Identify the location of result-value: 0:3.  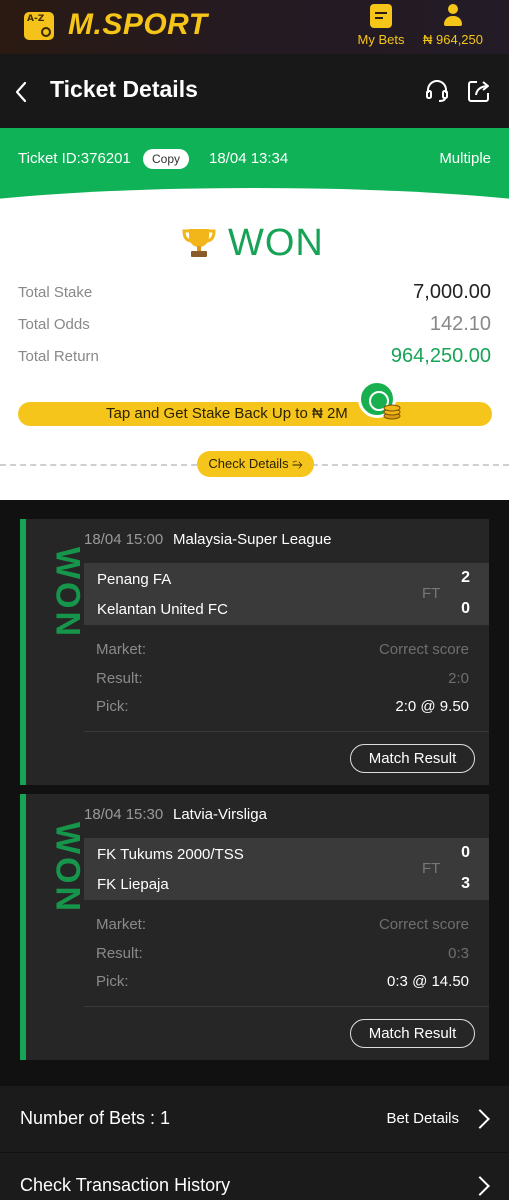
(458, 953).